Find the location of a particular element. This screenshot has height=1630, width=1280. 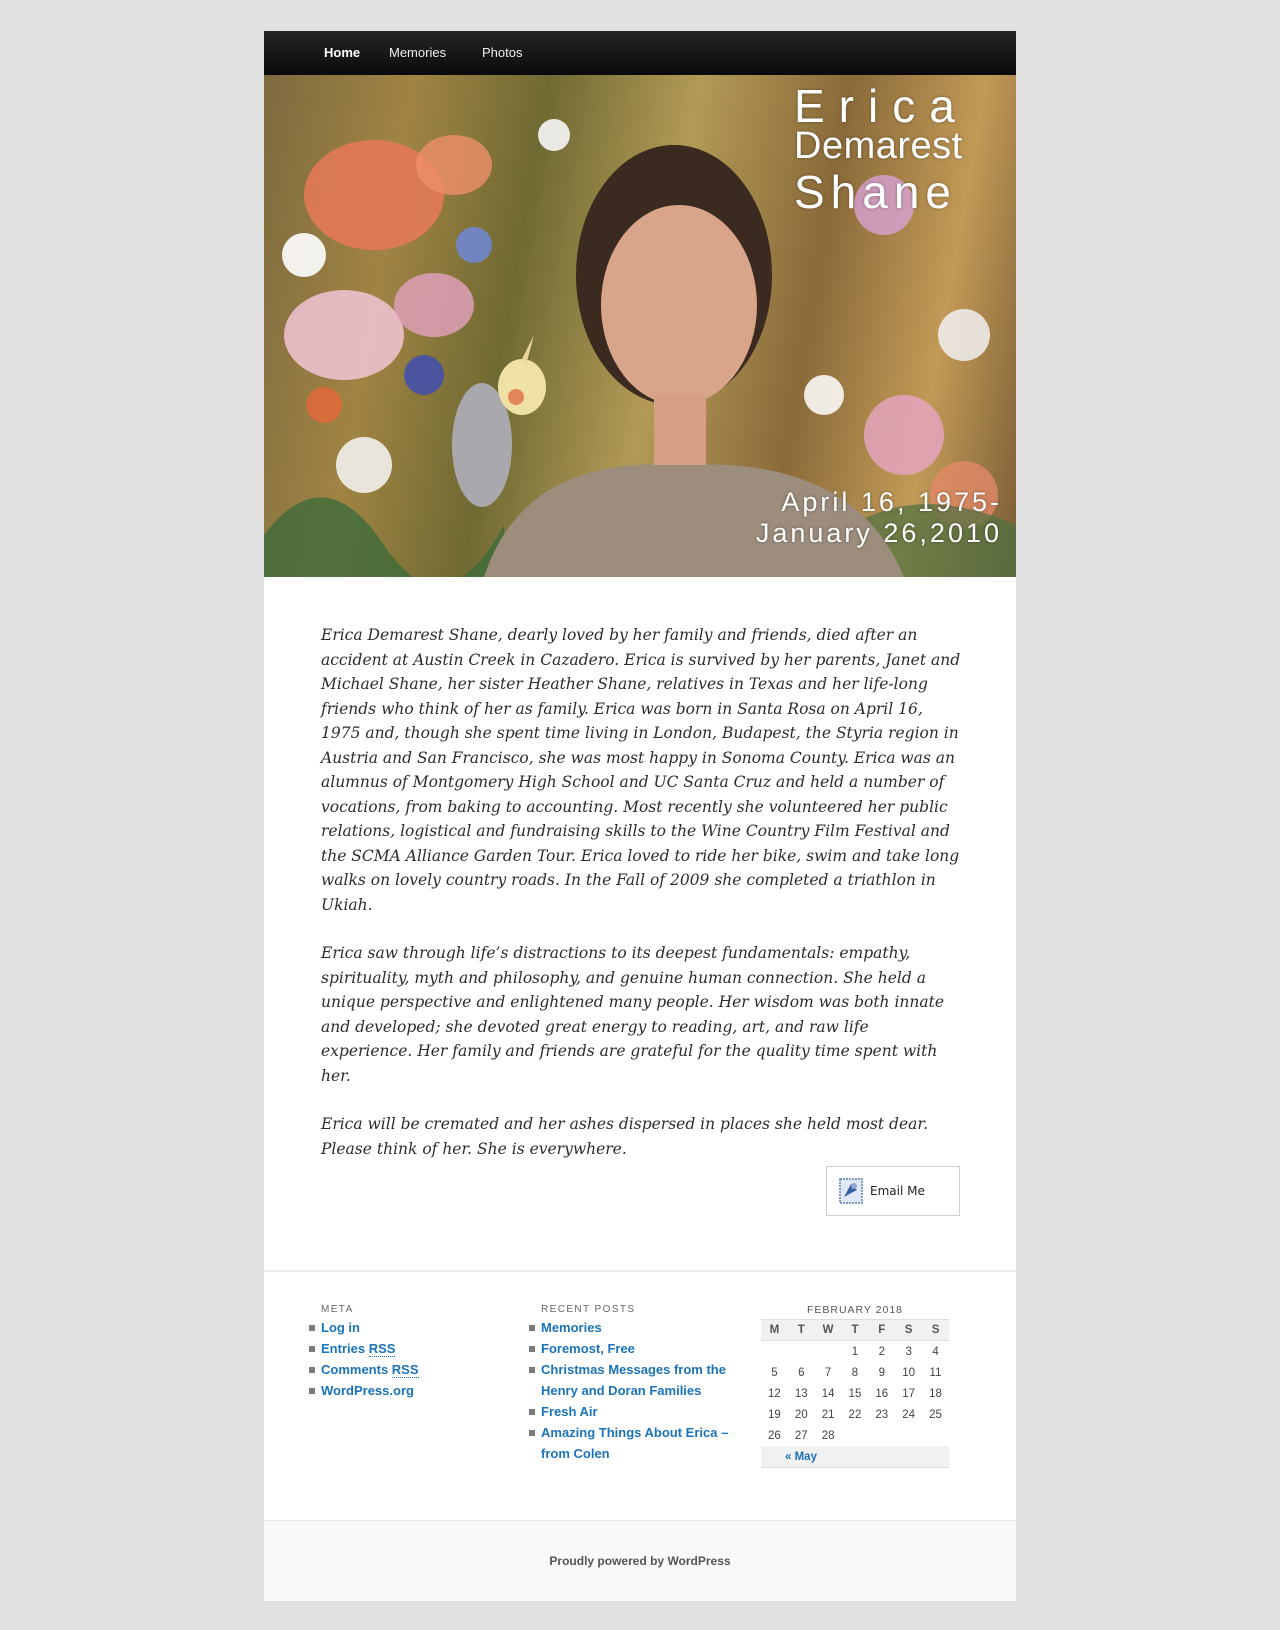

recent-post-link: Foremost, Free is located at coordinates (588, 1348).